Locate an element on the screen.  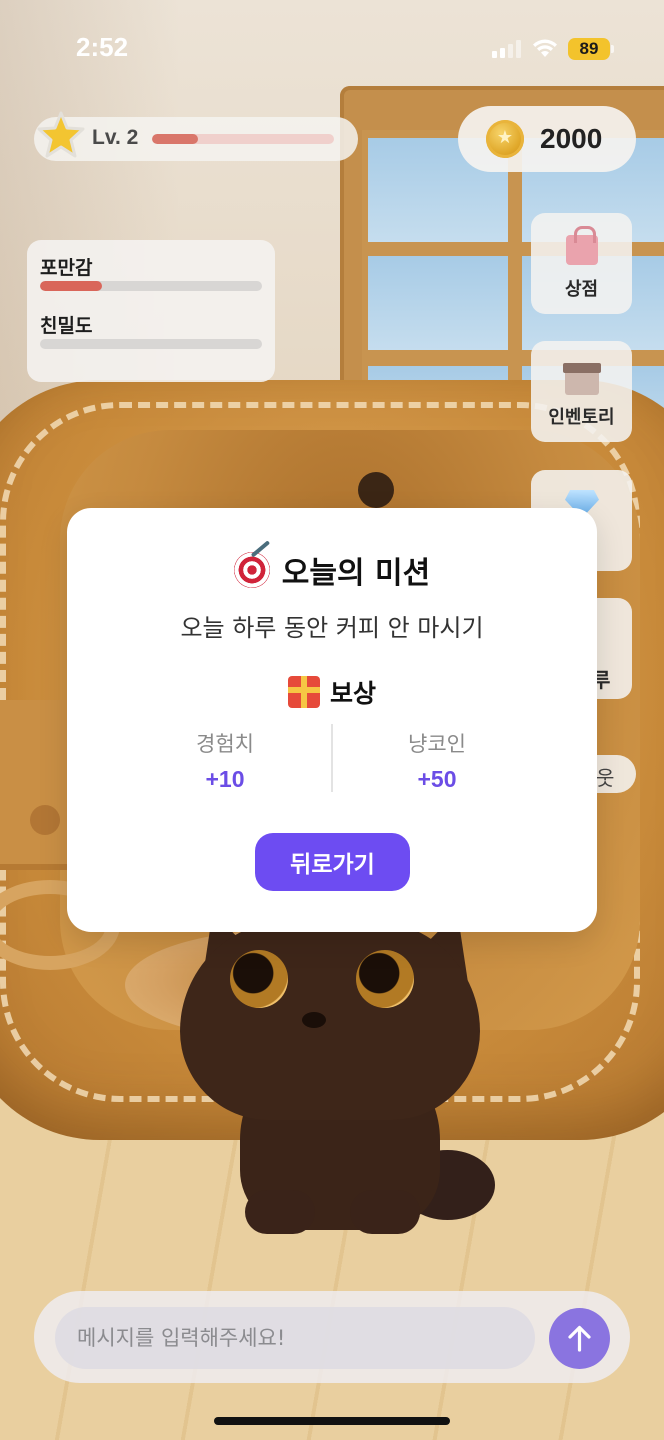
stat-label-intimacy: 친밀도 is located at coordinates (66, 326).